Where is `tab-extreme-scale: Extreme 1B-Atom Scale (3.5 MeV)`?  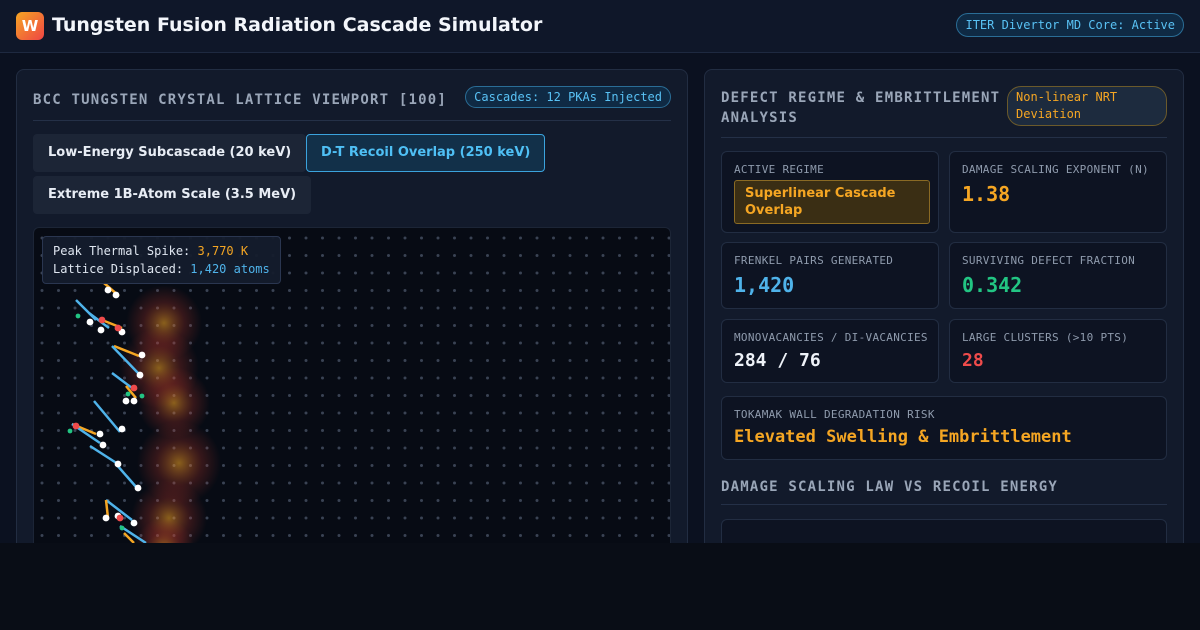 tab-extreme-scale: Extreme 1B-Atom Scale (3.5 MeV) is located at coordinates (172, 195).